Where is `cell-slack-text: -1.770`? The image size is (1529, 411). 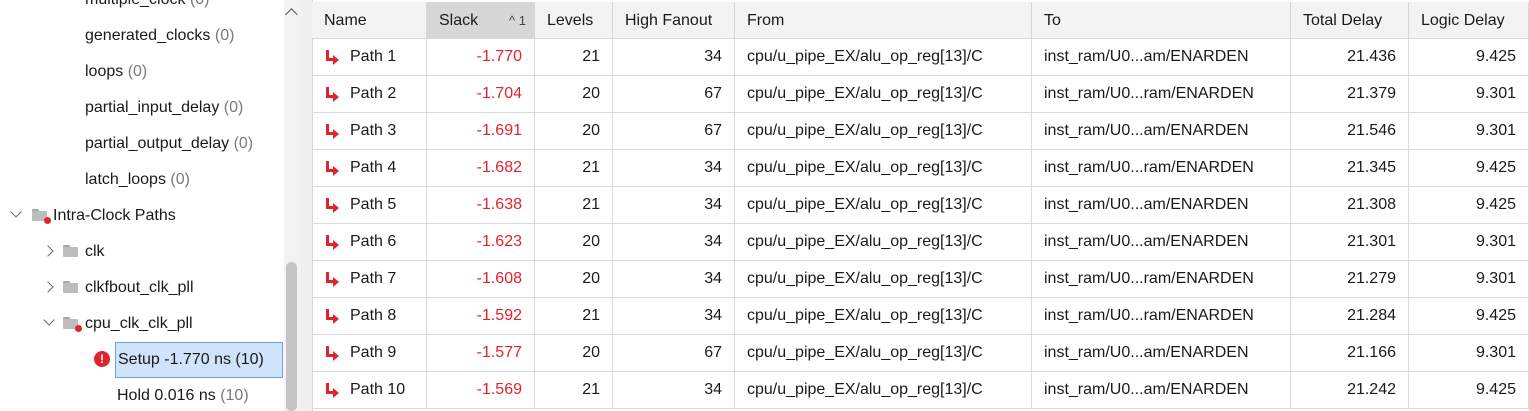
cell-slack-text: -1.770 is located at coordinates (499, 56).